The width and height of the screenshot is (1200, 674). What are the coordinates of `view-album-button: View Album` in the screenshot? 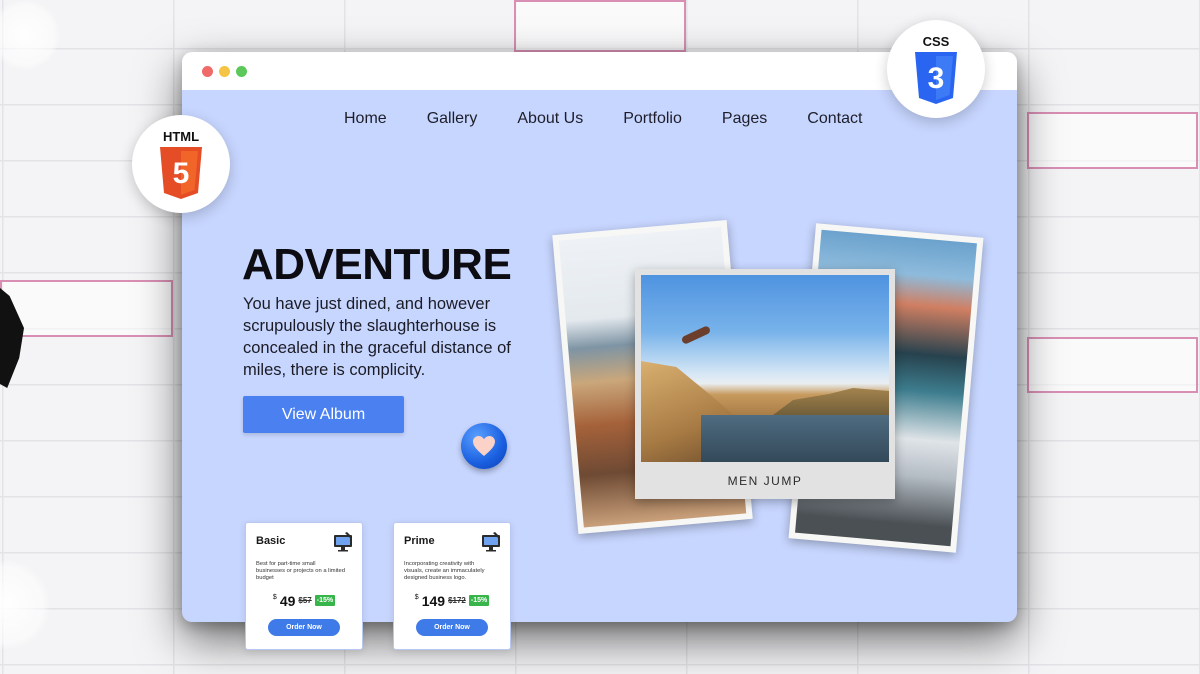 It's located at (323, 414).